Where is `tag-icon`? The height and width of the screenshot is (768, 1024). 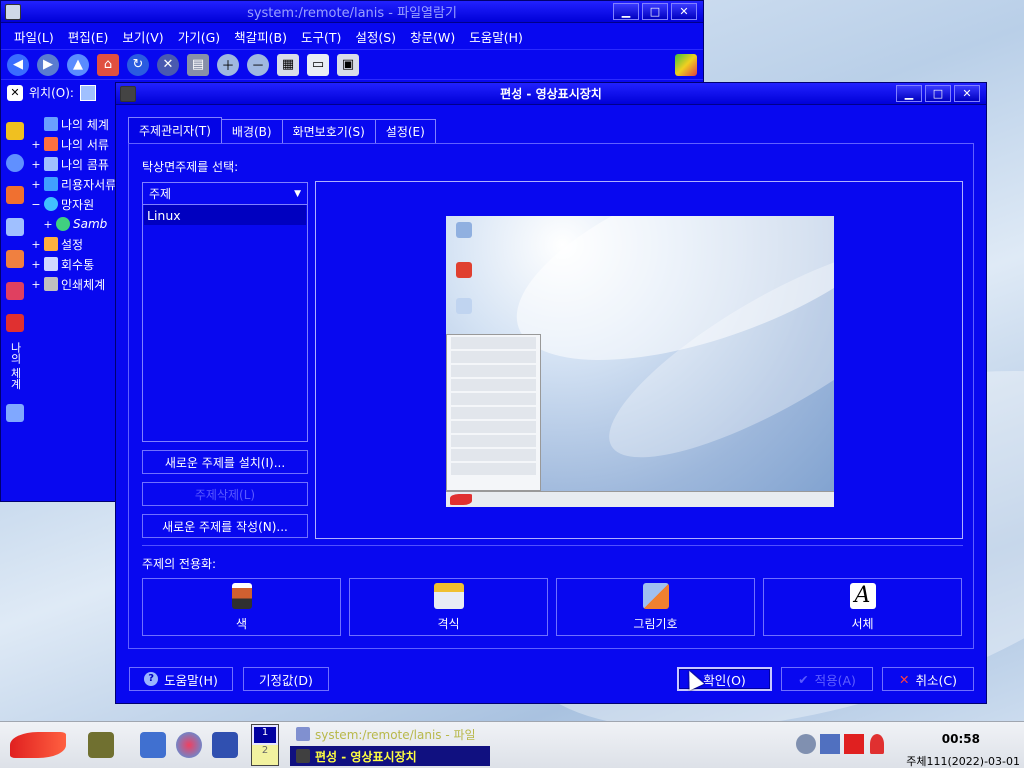
tag-icon is located at coordinates (15, 291).